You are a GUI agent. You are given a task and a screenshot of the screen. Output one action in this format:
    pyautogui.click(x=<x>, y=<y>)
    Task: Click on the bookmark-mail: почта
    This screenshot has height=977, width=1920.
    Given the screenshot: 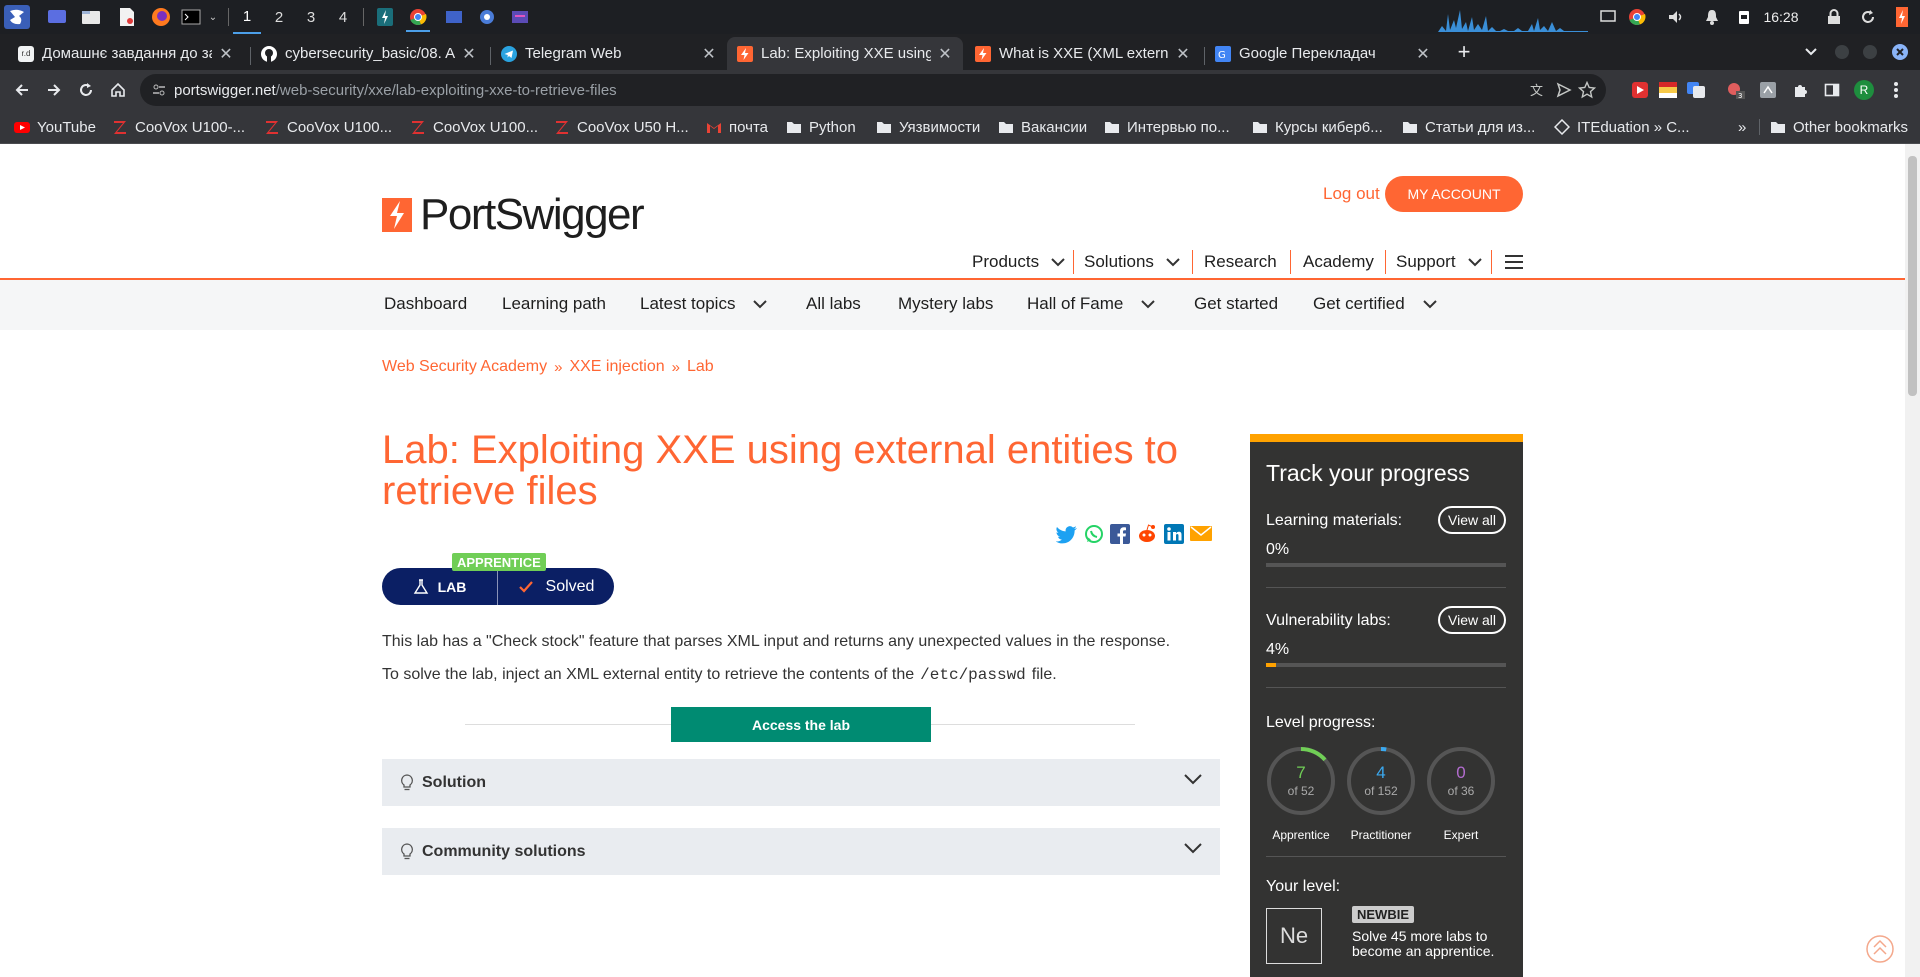 What is the action you would take?
    pyautogui.click(x=737, y=127)
    